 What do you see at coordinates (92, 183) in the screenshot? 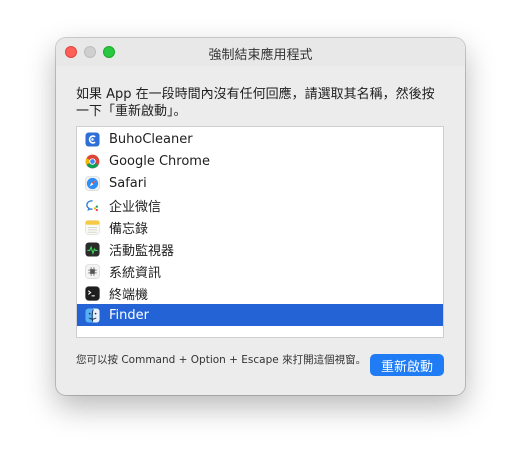
I see `safari-icon` at bounding box center [92, 183].